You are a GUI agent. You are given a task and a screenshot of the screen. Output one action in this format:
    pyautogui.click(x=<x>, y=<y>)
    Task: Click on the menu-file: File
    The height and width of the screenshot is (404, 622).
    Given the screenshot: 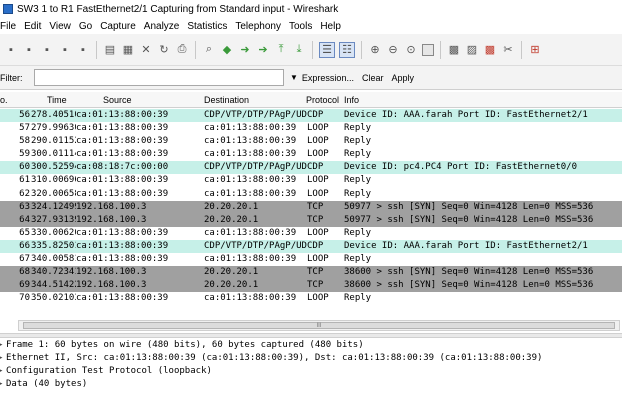 What is the action you would take?
    pyautogui.click(x=10, y=26)
    